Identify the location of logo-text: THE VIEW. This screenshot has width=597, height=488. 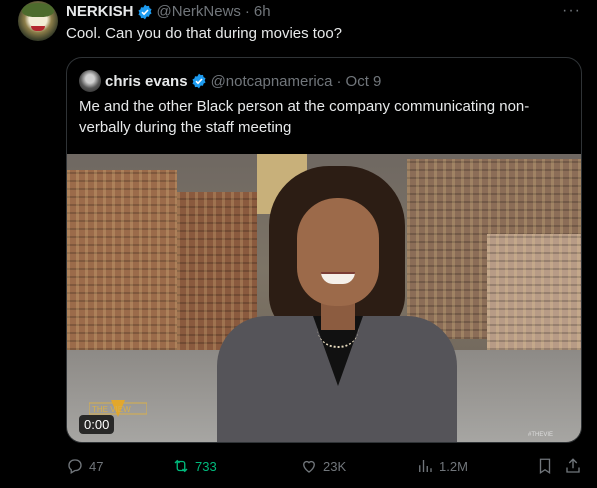
(111, 409).